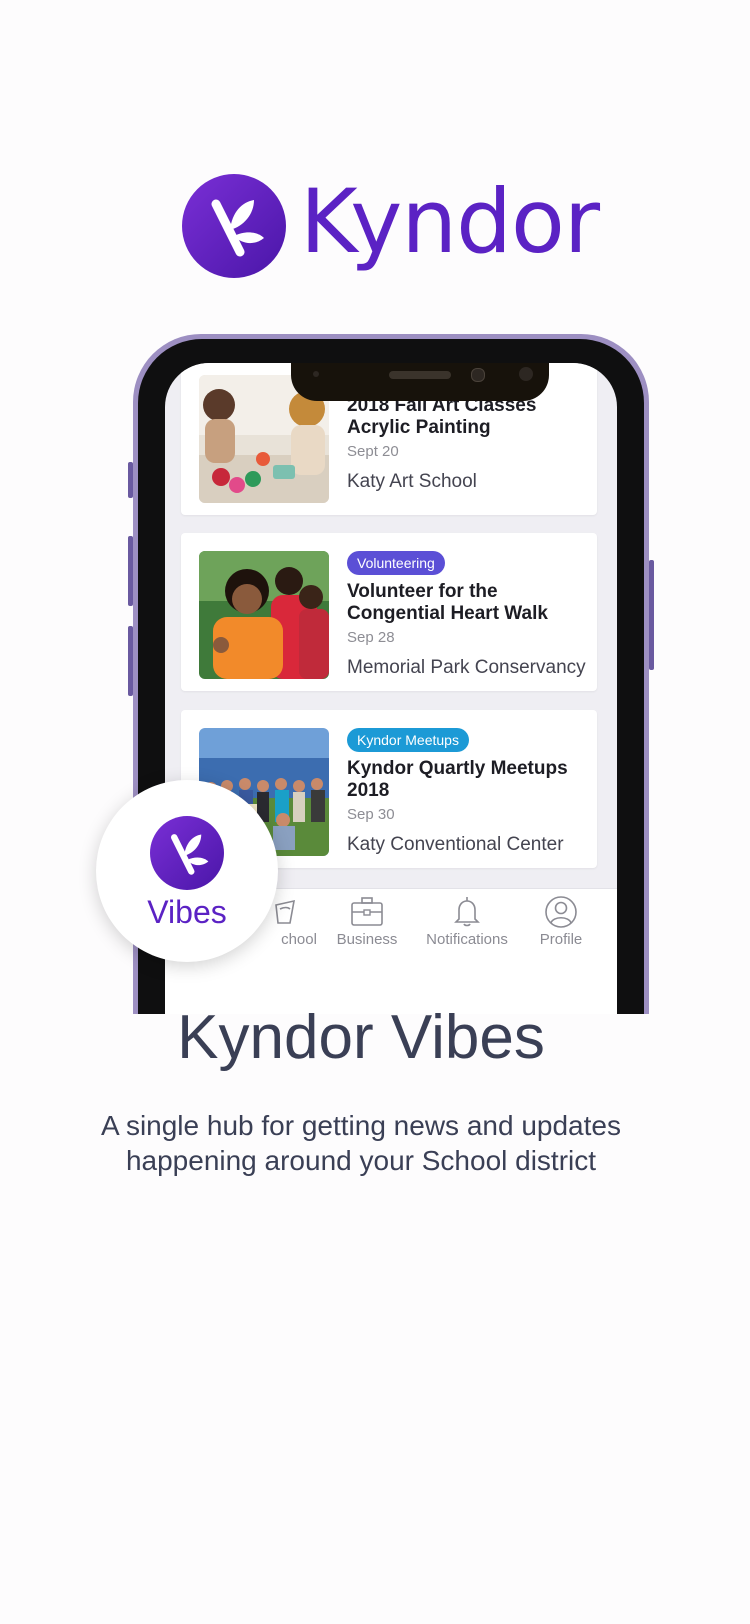 This screenshot has height=1624, width=750. I want to click on event-date: Sept 20, so click(373, 451).